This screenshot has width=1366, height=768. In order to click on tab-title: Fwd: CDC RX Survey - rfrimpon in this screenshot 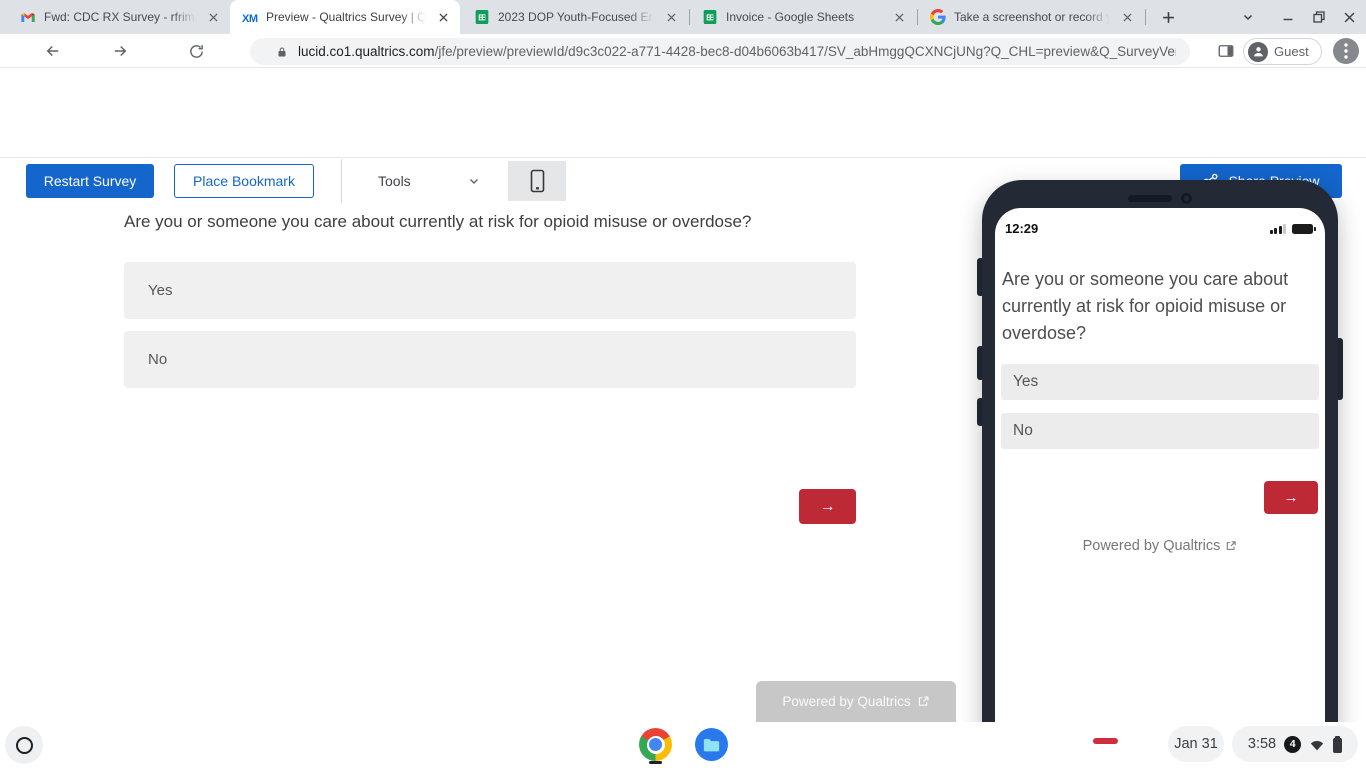, I will do `click(120, 17)`.